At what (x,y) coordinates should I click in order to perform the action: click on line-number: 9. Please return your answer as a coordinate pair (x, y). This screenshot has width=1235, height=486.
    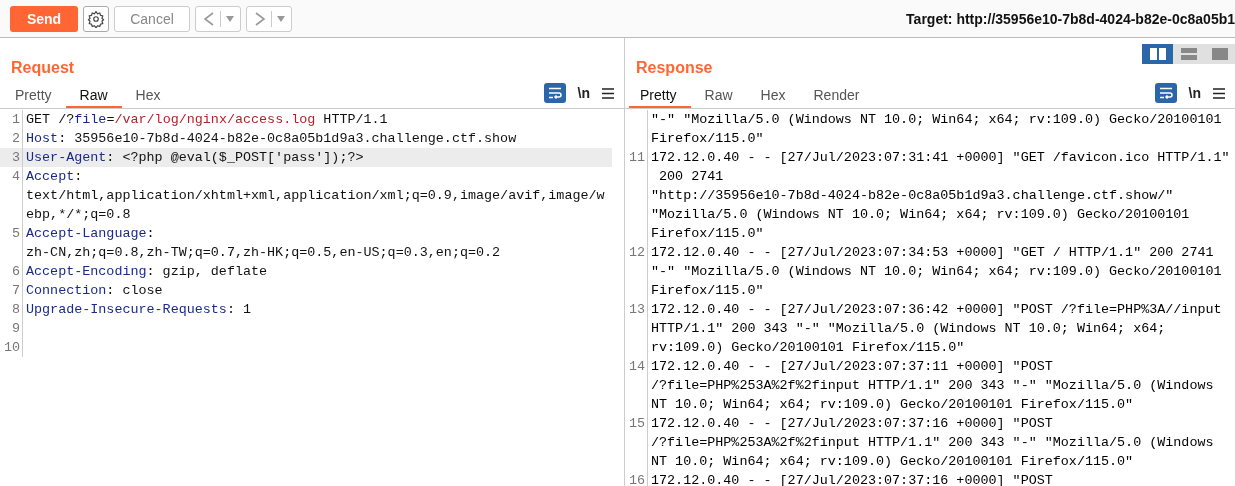
    Looking at the image, I should click on (11, 328).